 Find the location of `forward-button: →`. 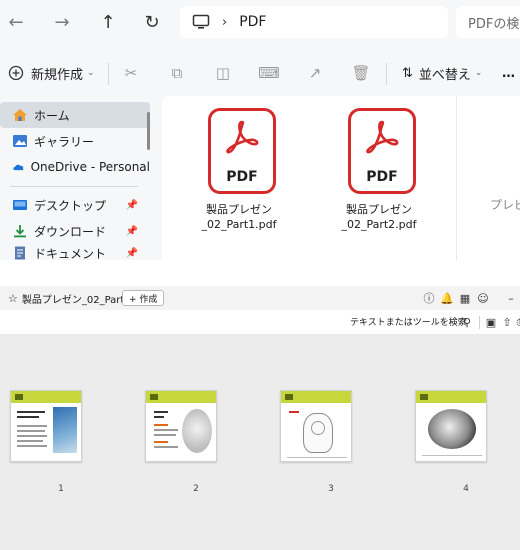

forward-button: → is located at coordinates (62, 22).